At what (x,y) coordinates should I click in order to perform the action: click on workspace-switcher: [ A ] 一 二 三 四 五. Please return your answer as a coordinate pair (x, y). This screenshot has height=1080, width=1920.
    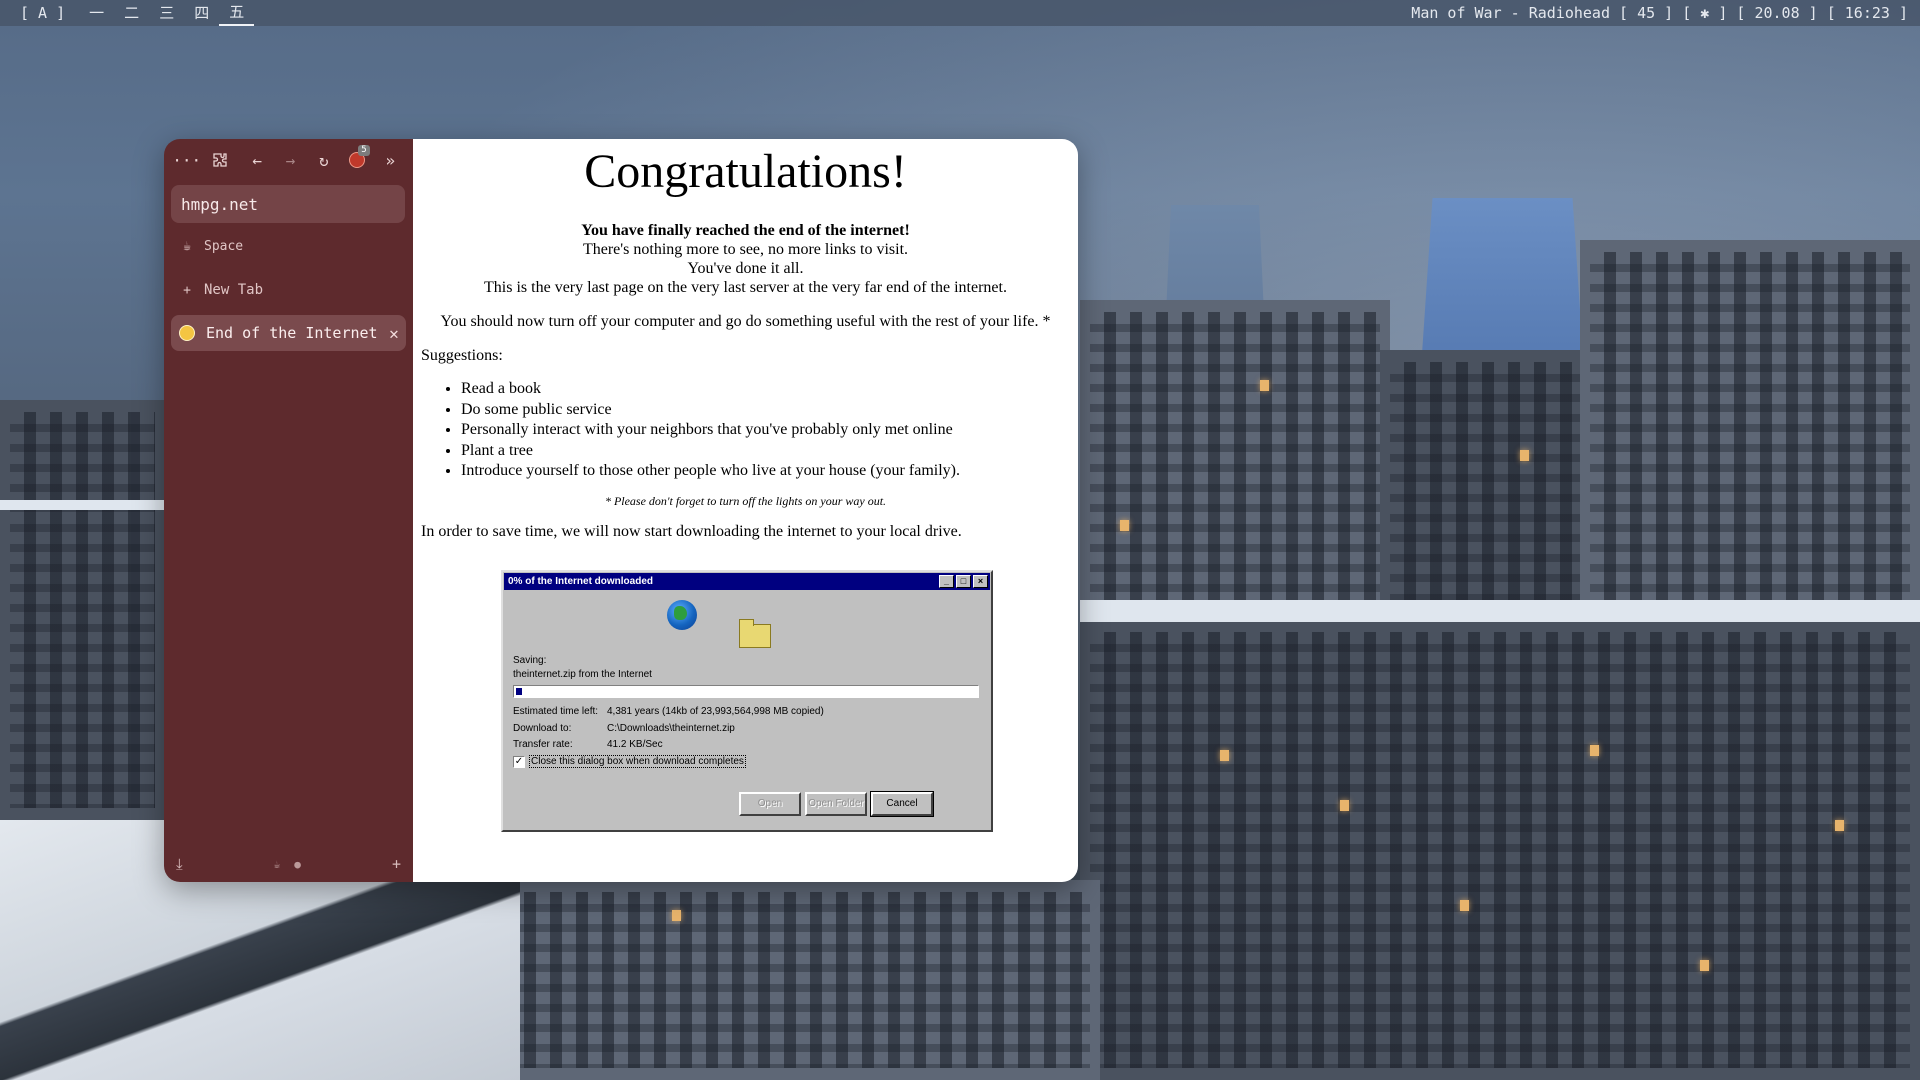
    Looking at the image, I should click on (127, 13).